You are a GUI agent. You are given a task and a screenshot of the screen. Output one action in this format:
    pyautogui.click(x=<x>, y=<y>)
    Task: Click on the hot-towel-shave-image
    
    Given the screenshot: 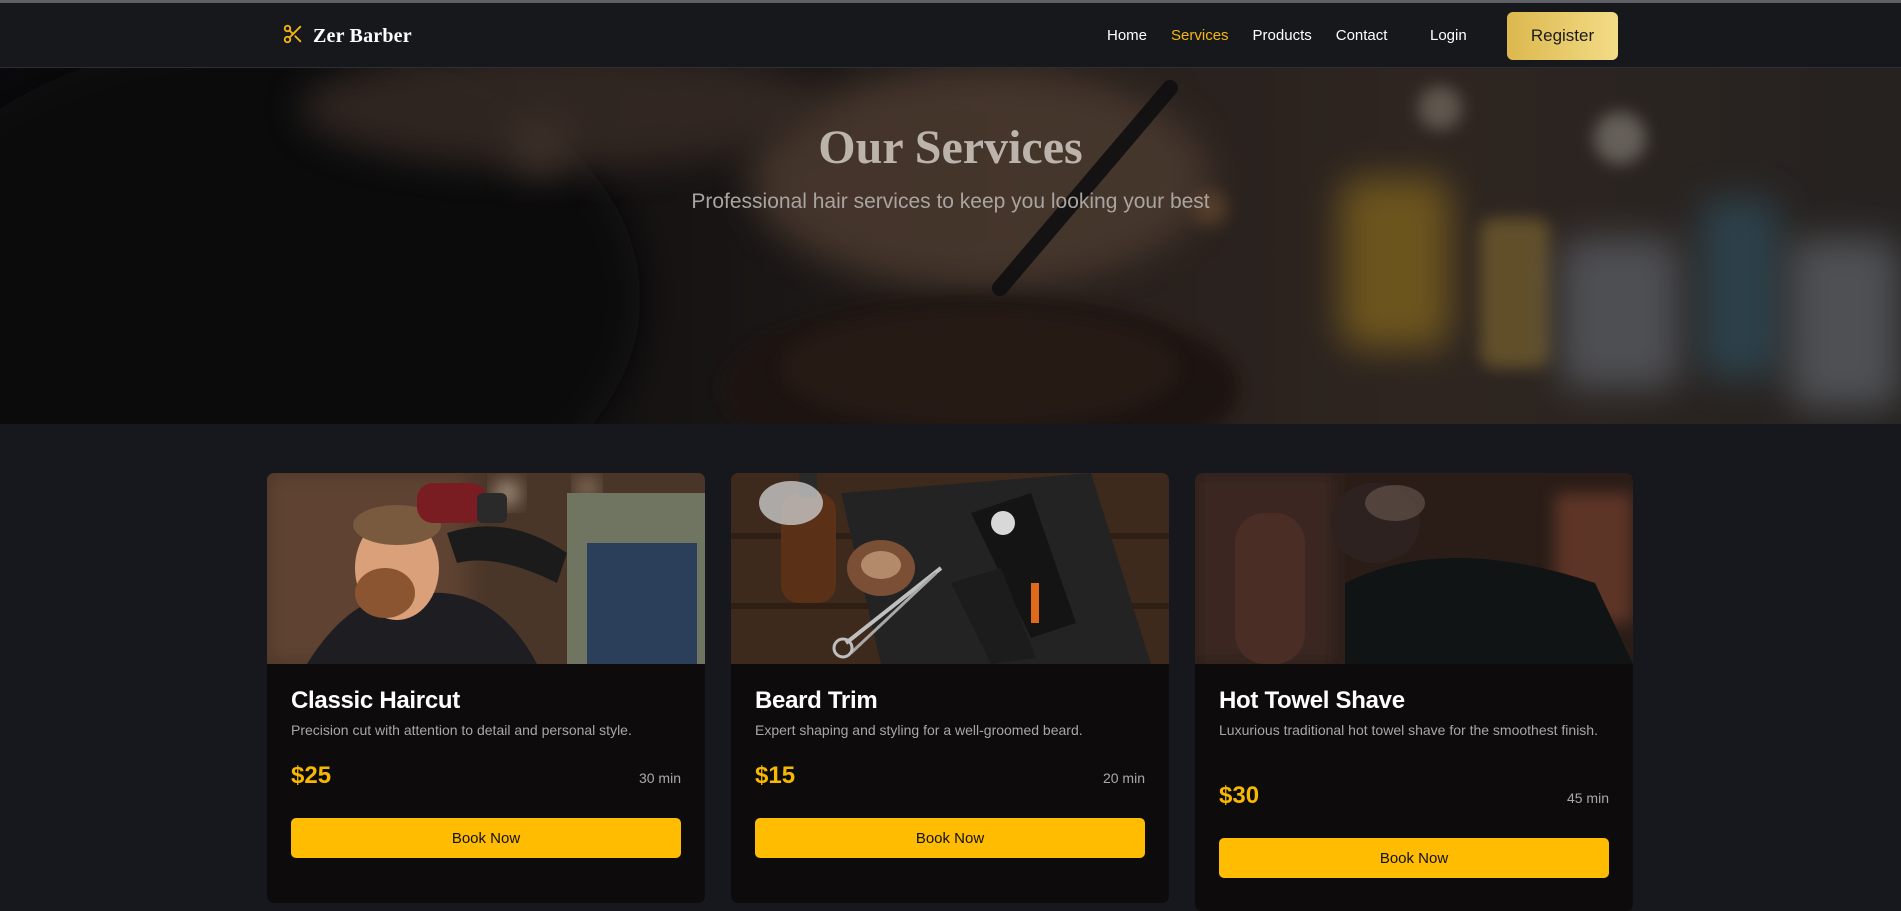 What is the action you would take?
    pyautogui.click(x=1414, y=568)
    